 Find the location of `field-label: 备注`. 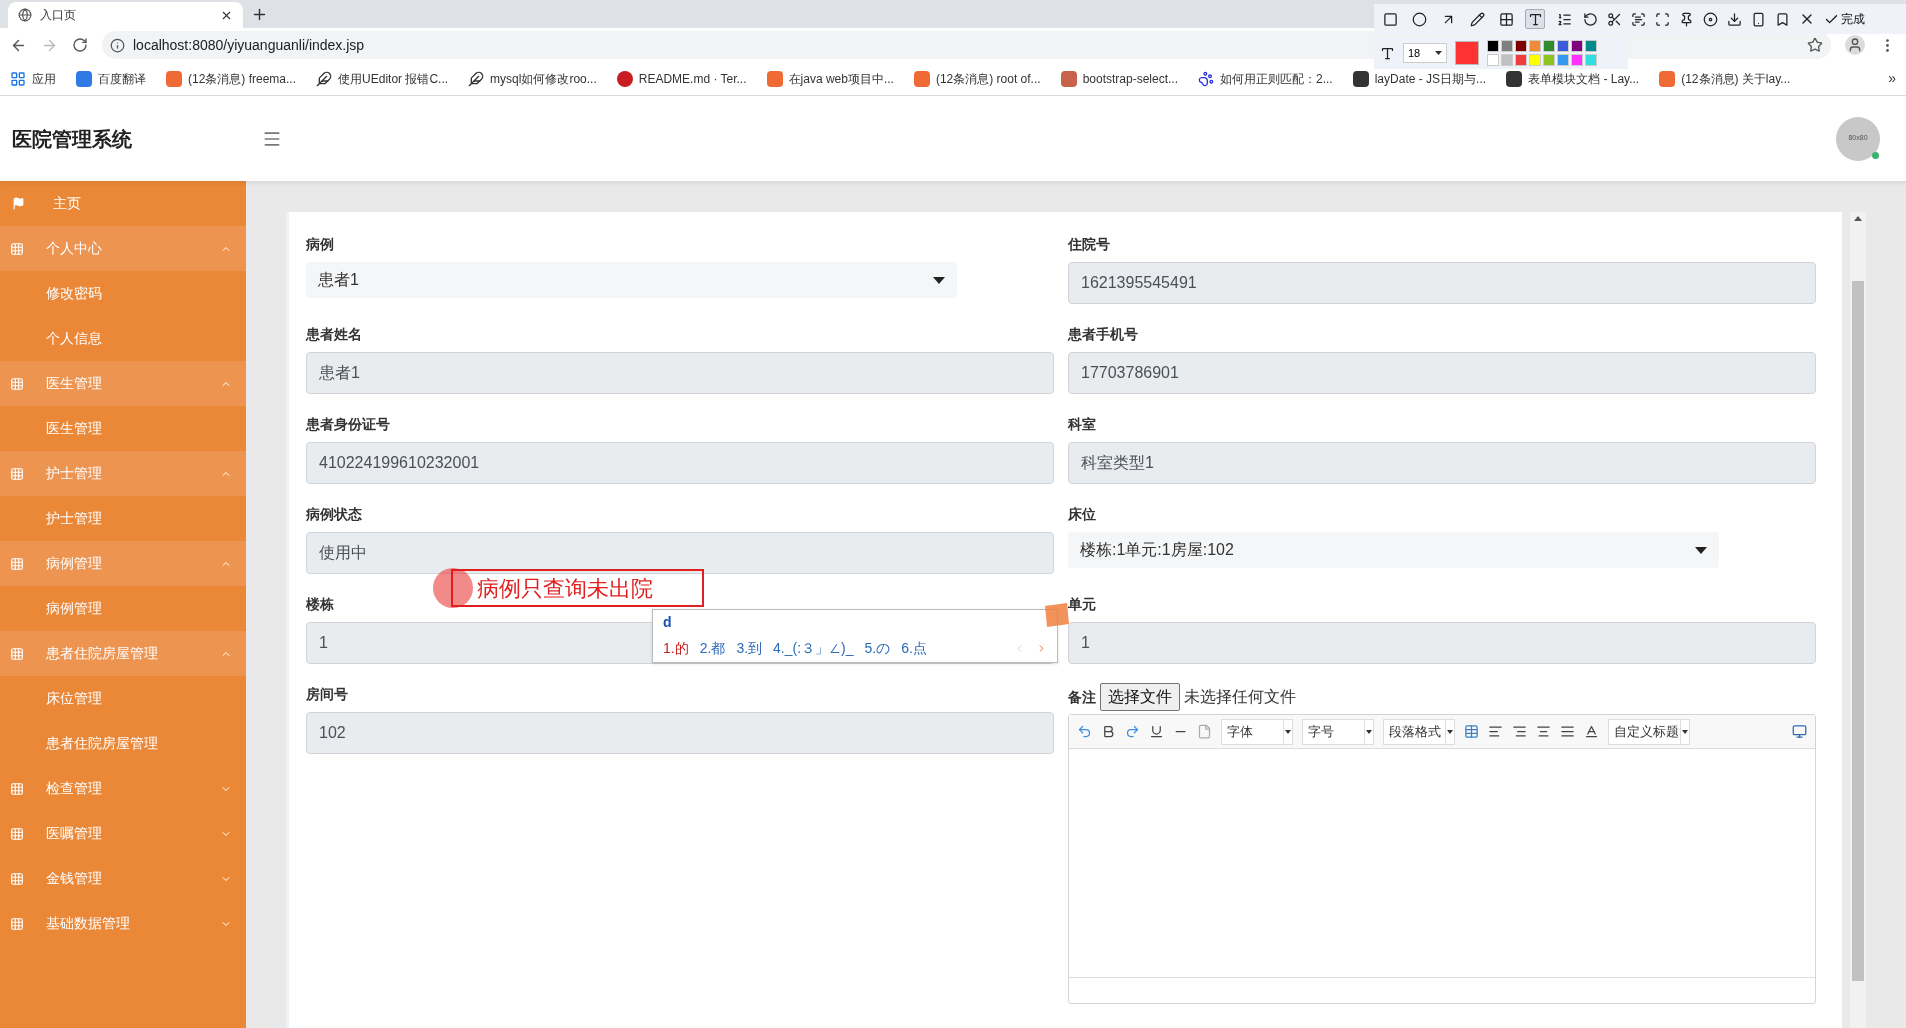

field-label: 备注 is located at coordinates (1082, 697).